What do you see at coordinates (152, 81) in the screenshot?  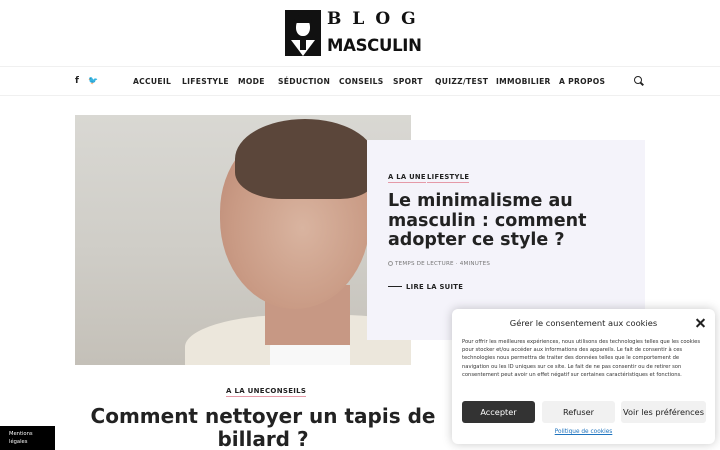 I see `nav-item-accueil: ACCUEIL` at bounding box center [152, 81].